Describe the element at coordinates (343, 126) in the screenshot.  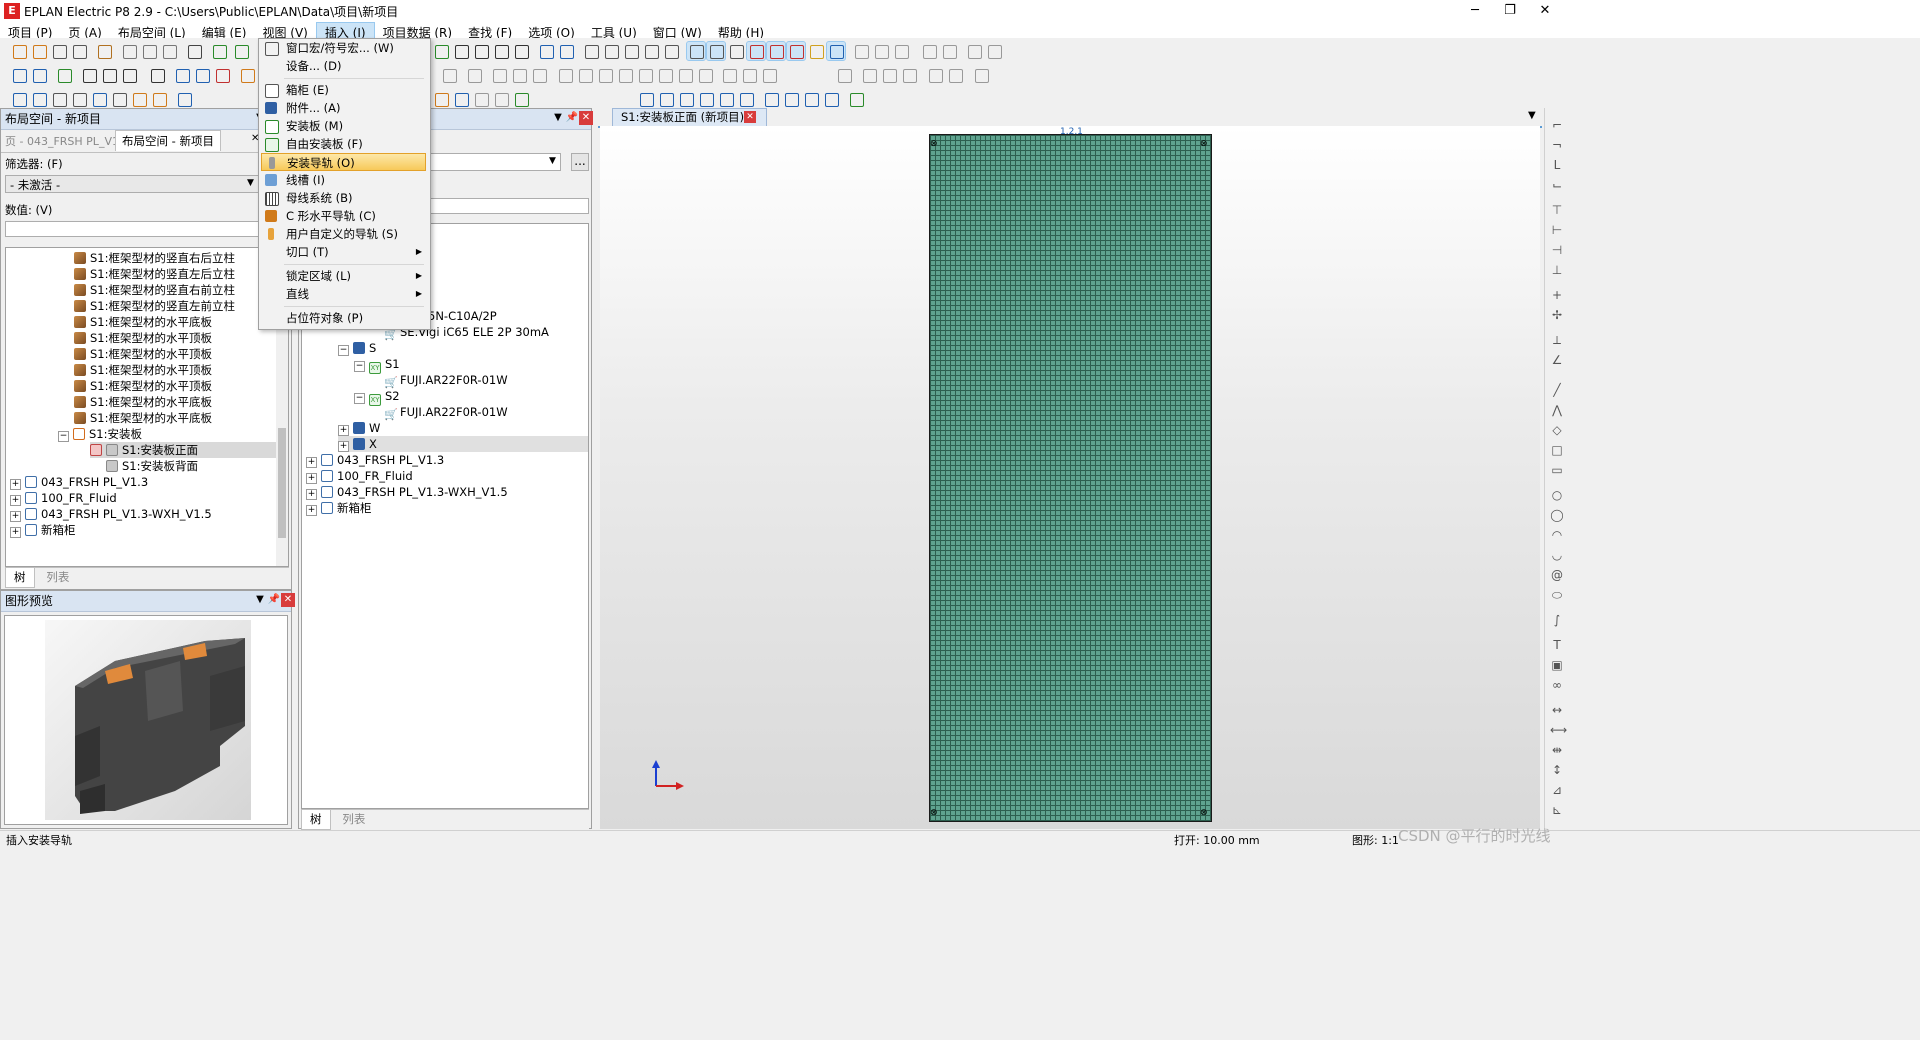
I see `menu-item-mounting-panel: 安装板 (M)` at that location.